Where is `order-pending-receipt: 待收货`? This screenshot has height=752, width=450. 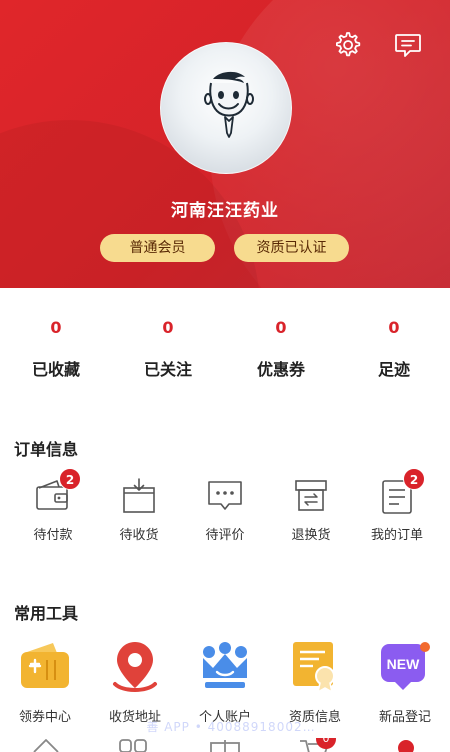
order-pending-receipt: 待收货 is located at coordinates (139, 512).